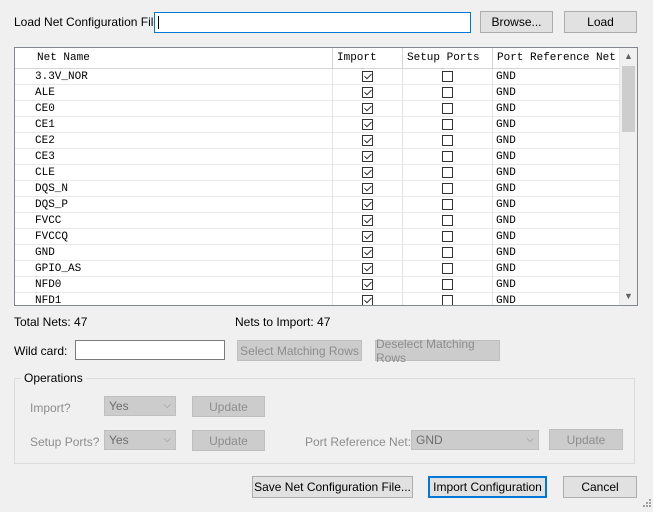 This screenshot has width=653, height=512. What do you see at coordinates (228, 440) in the screenshot?
I see `update-setup-button: Update` at bounding box center [228, 440].